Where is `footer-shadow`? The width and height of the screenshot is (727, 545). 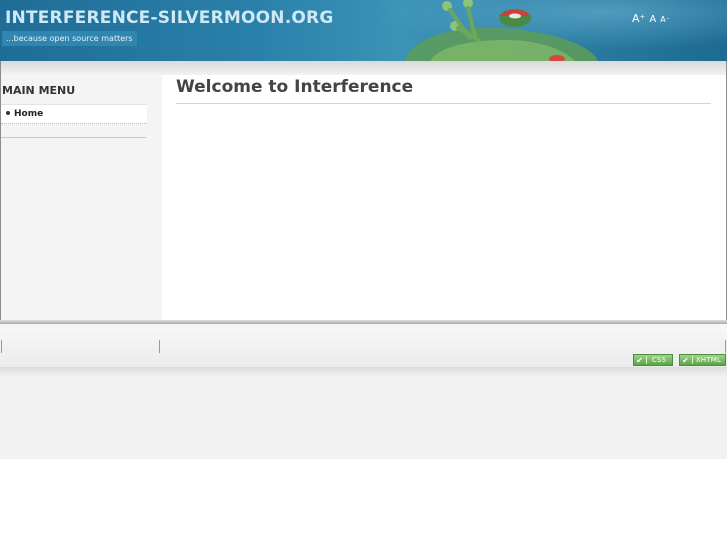
footer-shadow is located at coordinates (363, 372).